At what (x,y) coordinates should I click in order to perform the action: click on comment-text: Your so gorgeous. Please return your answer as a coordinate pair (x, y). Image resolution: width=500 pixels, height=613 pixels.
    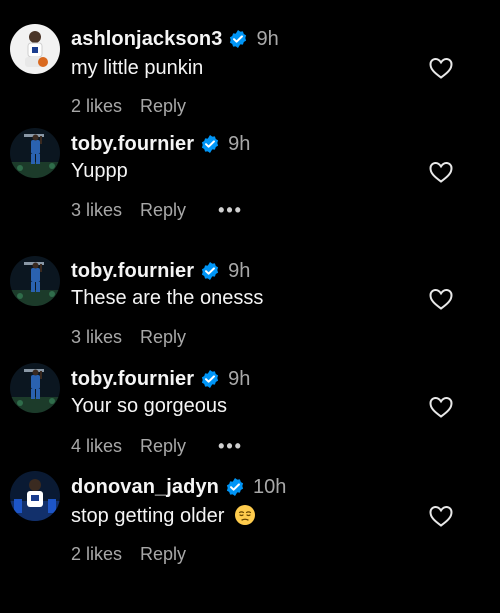
    Looking at the image, I should click on (149, 406).